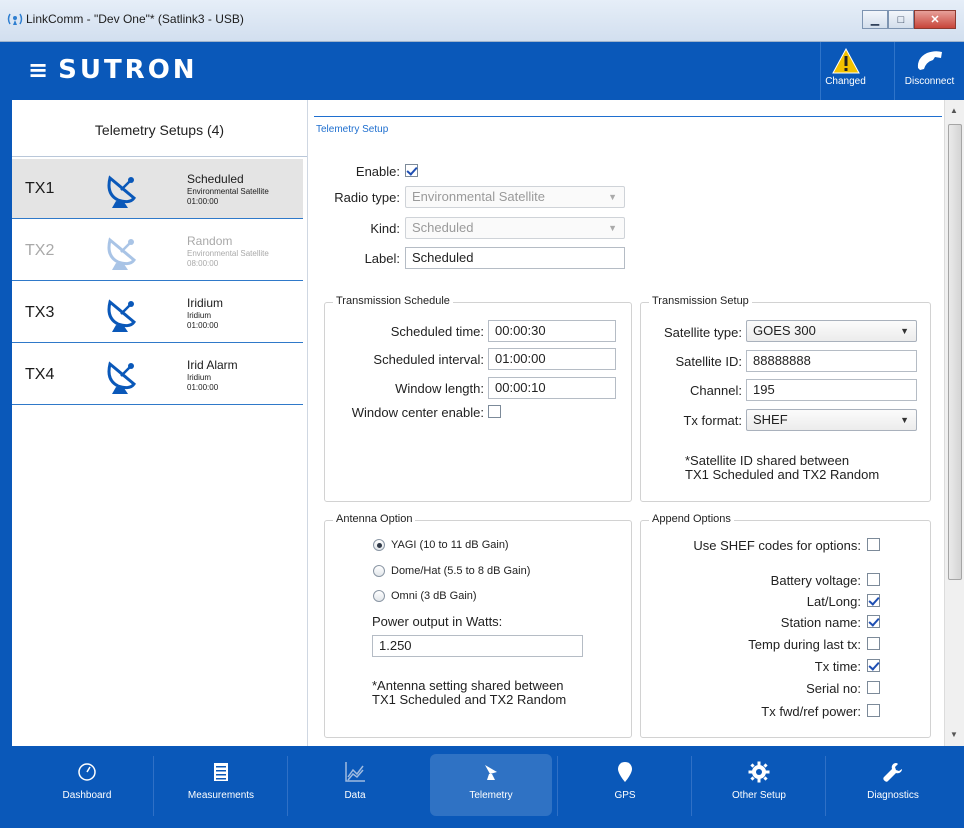  I want to click on window-title: LinkComm - "Dev One"* (Satlink3 - USB), so click(135, 19).